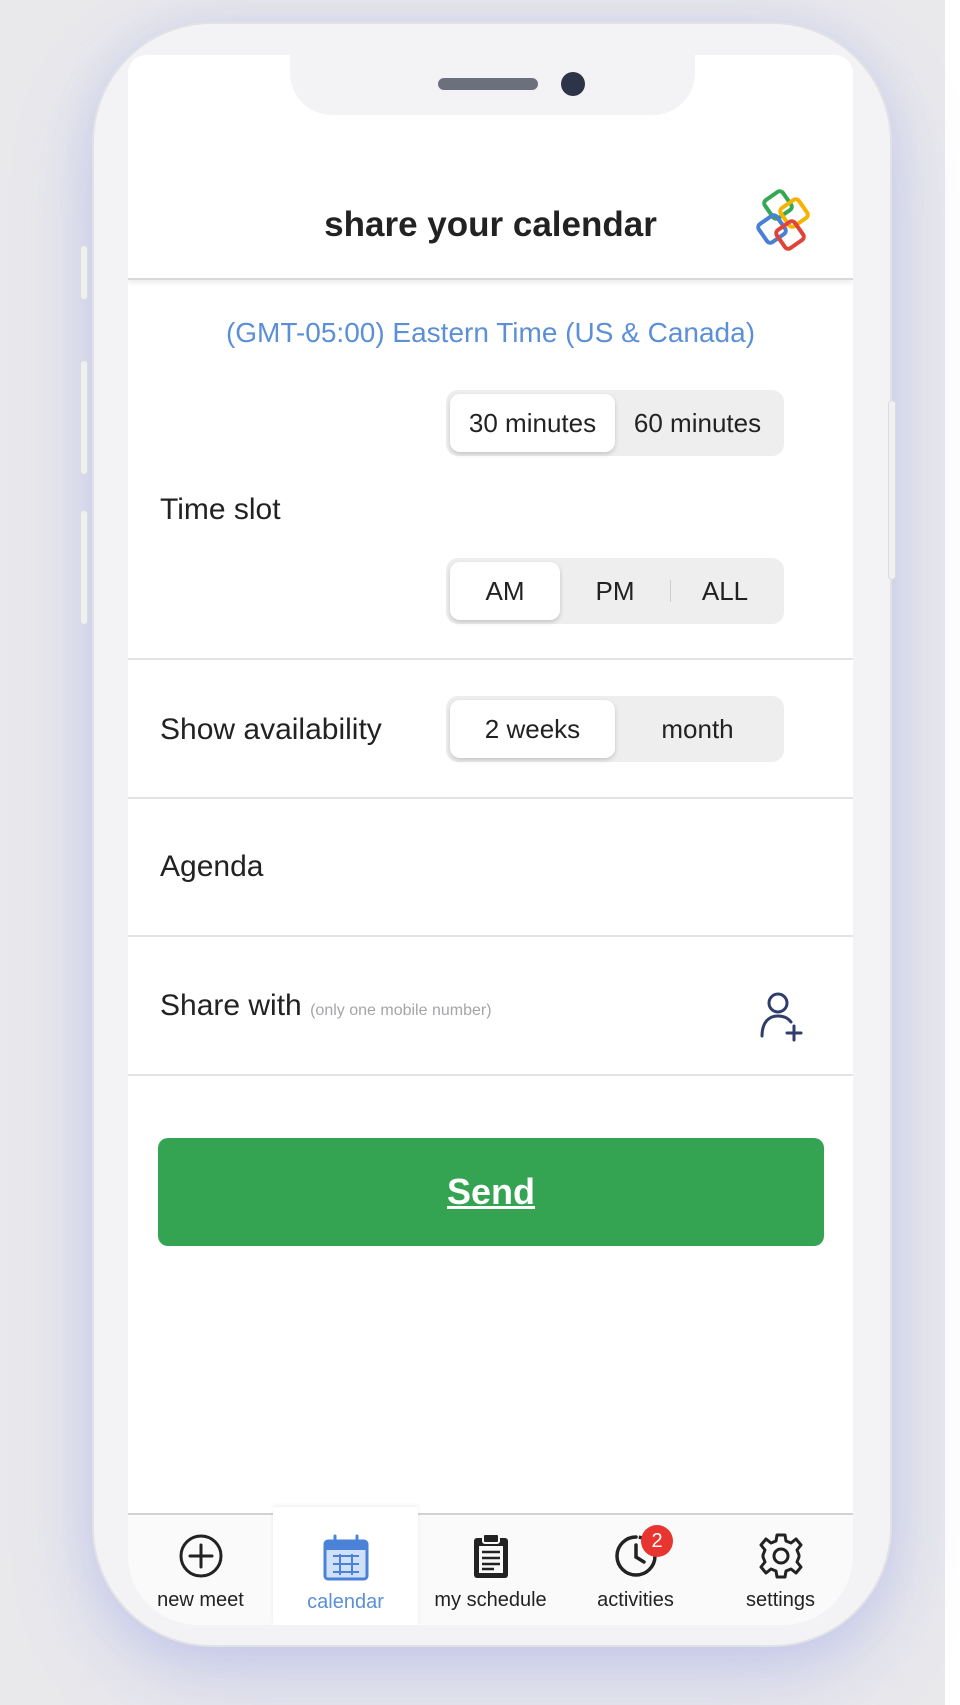 The image size is (960, 1705). I want to click on tab-my-schedule: my schedule, so click(490, 1570).